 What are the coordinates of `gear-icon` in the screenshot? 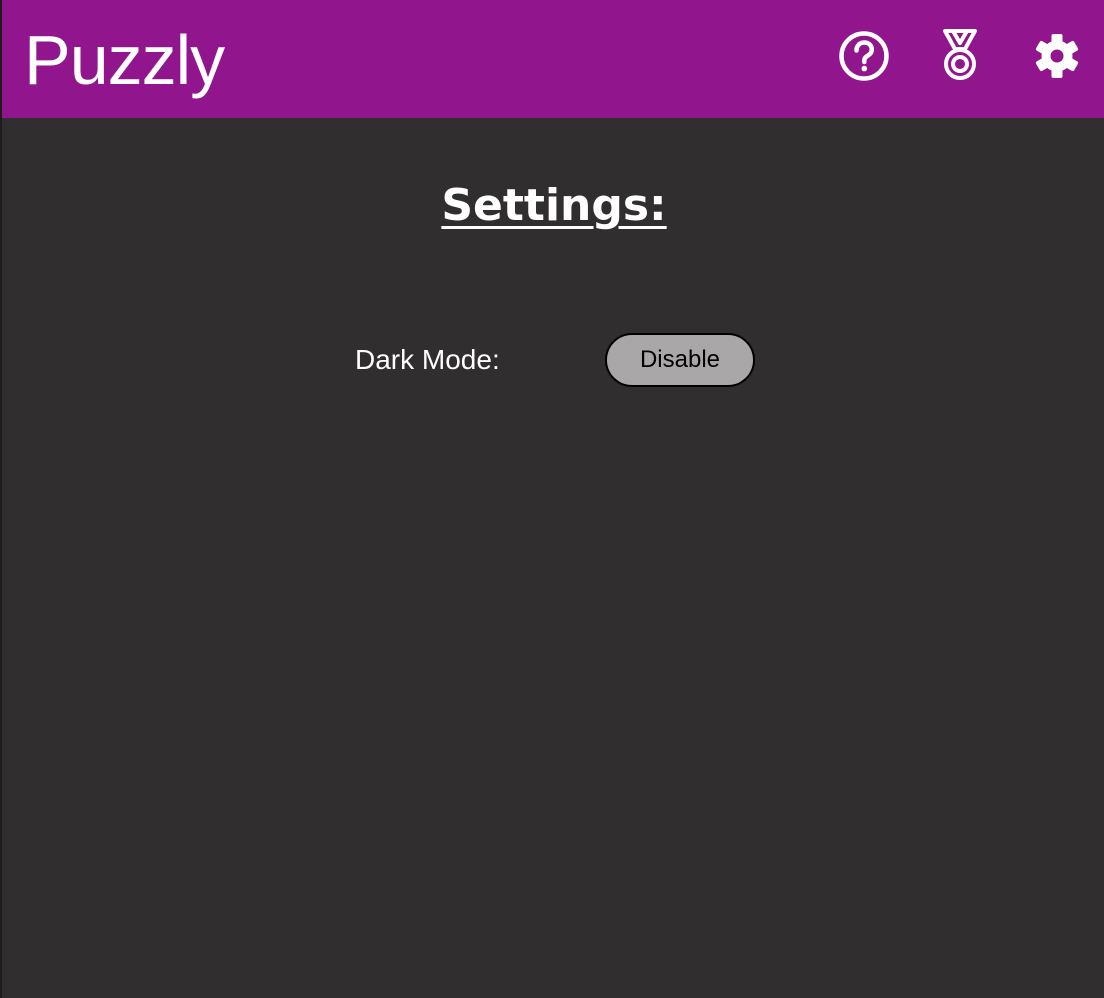 It's located at (1057, 56).